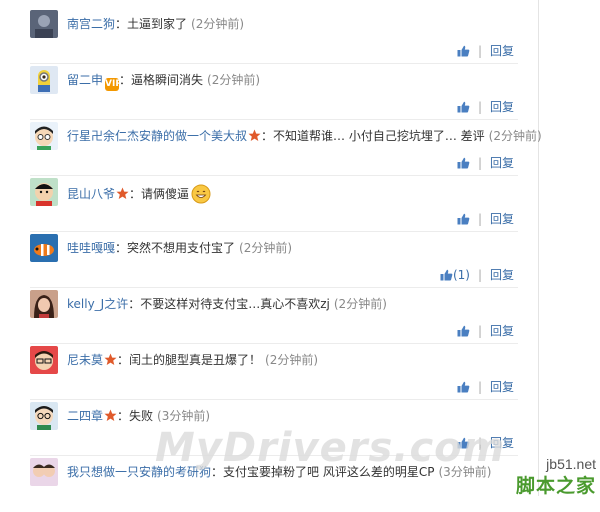 Image resolution: width=600 pixels, height=512 pixels. Describe the element at coordinates (555, 486) in the screenshot. I see `brand-name: 脚本之家` at that location.